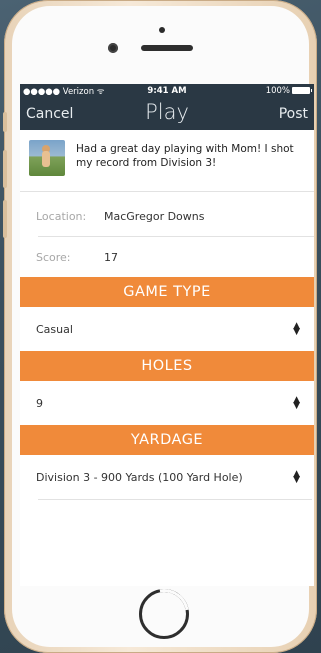 The image size is (321, 653). What do you see at coordinates (39, 403) in the screenshot?
I see `holes-value: 9` at bounding box center [39, 403].